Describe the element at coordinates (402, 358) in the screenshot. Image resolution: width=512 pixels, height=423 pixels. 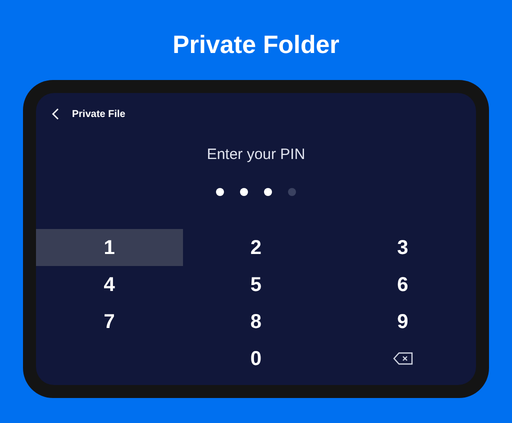
I see `backspace-icon` at that location.